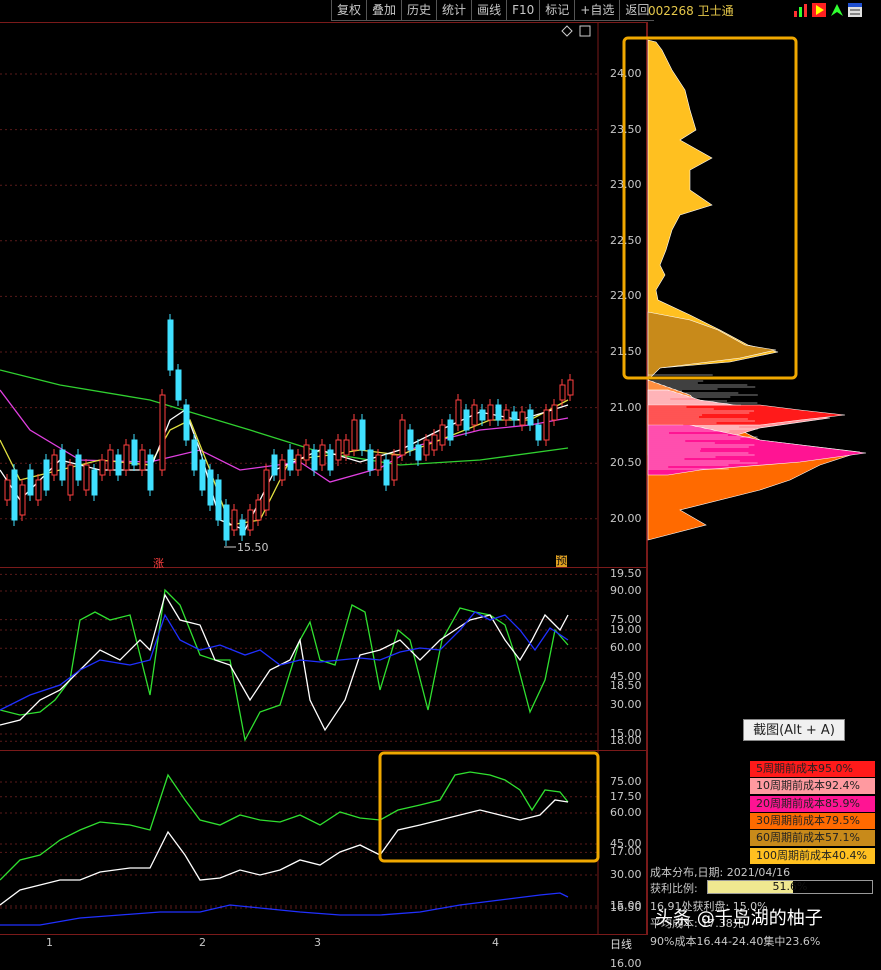 The image size is (881, 970). I want to click on osc2-tick-label: 60.00, so click(626, 812).